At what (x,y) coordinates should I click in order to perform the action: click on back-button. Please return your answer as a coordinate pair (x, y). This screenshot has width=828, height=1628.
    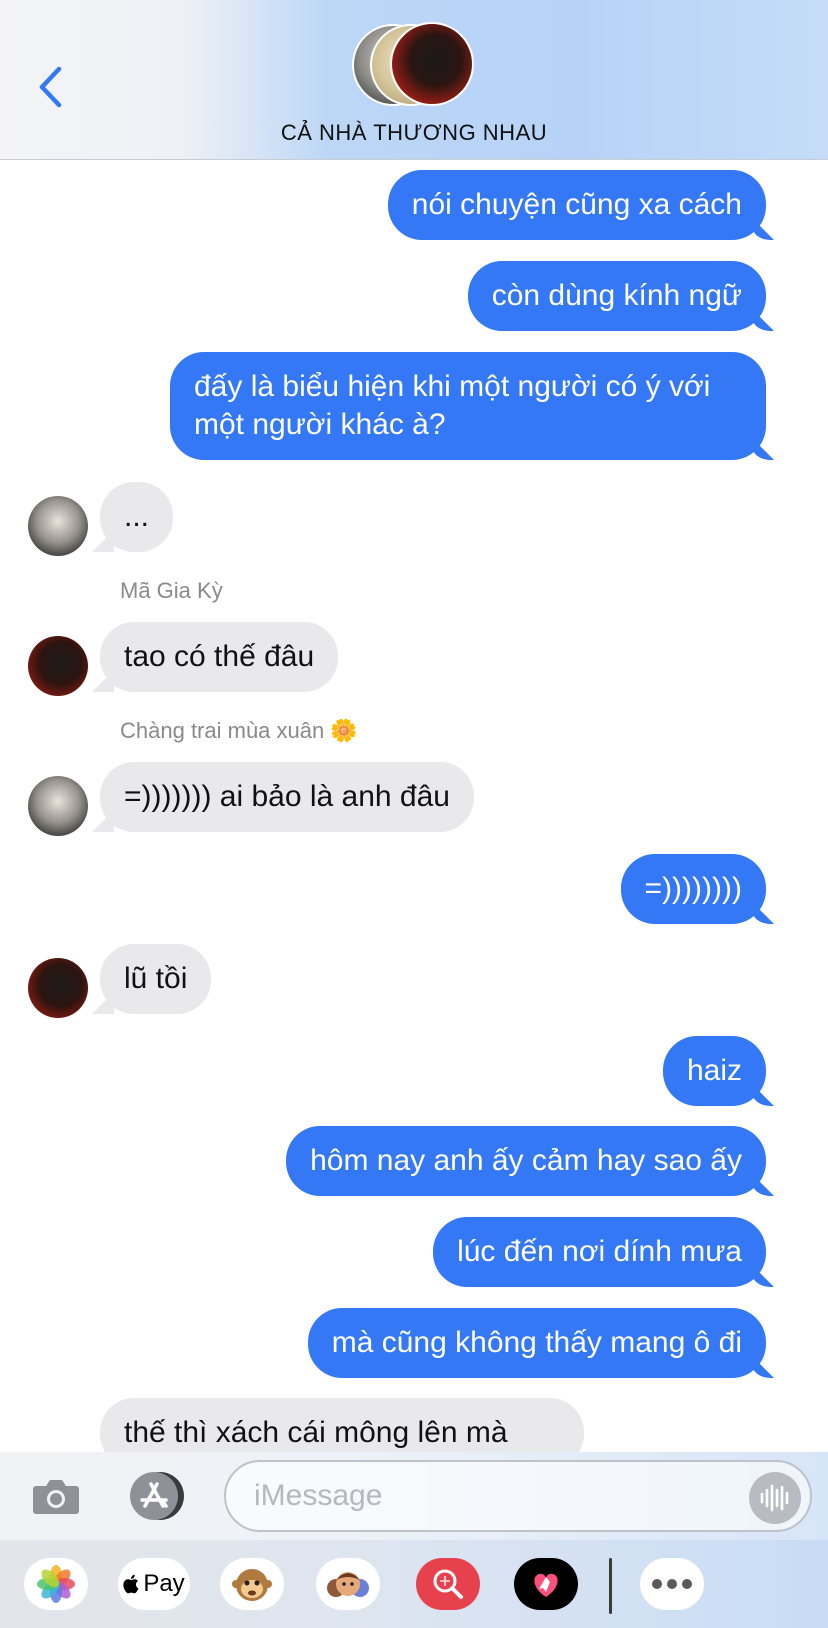
    Looking at the image, I should click on (50, 87).